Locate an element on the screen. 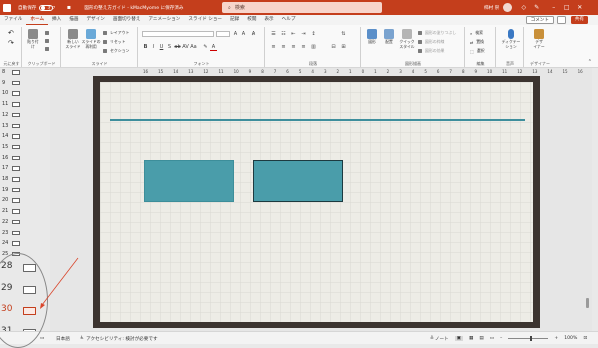  shapes-button: 図形 is located at coordinates (372, 37).